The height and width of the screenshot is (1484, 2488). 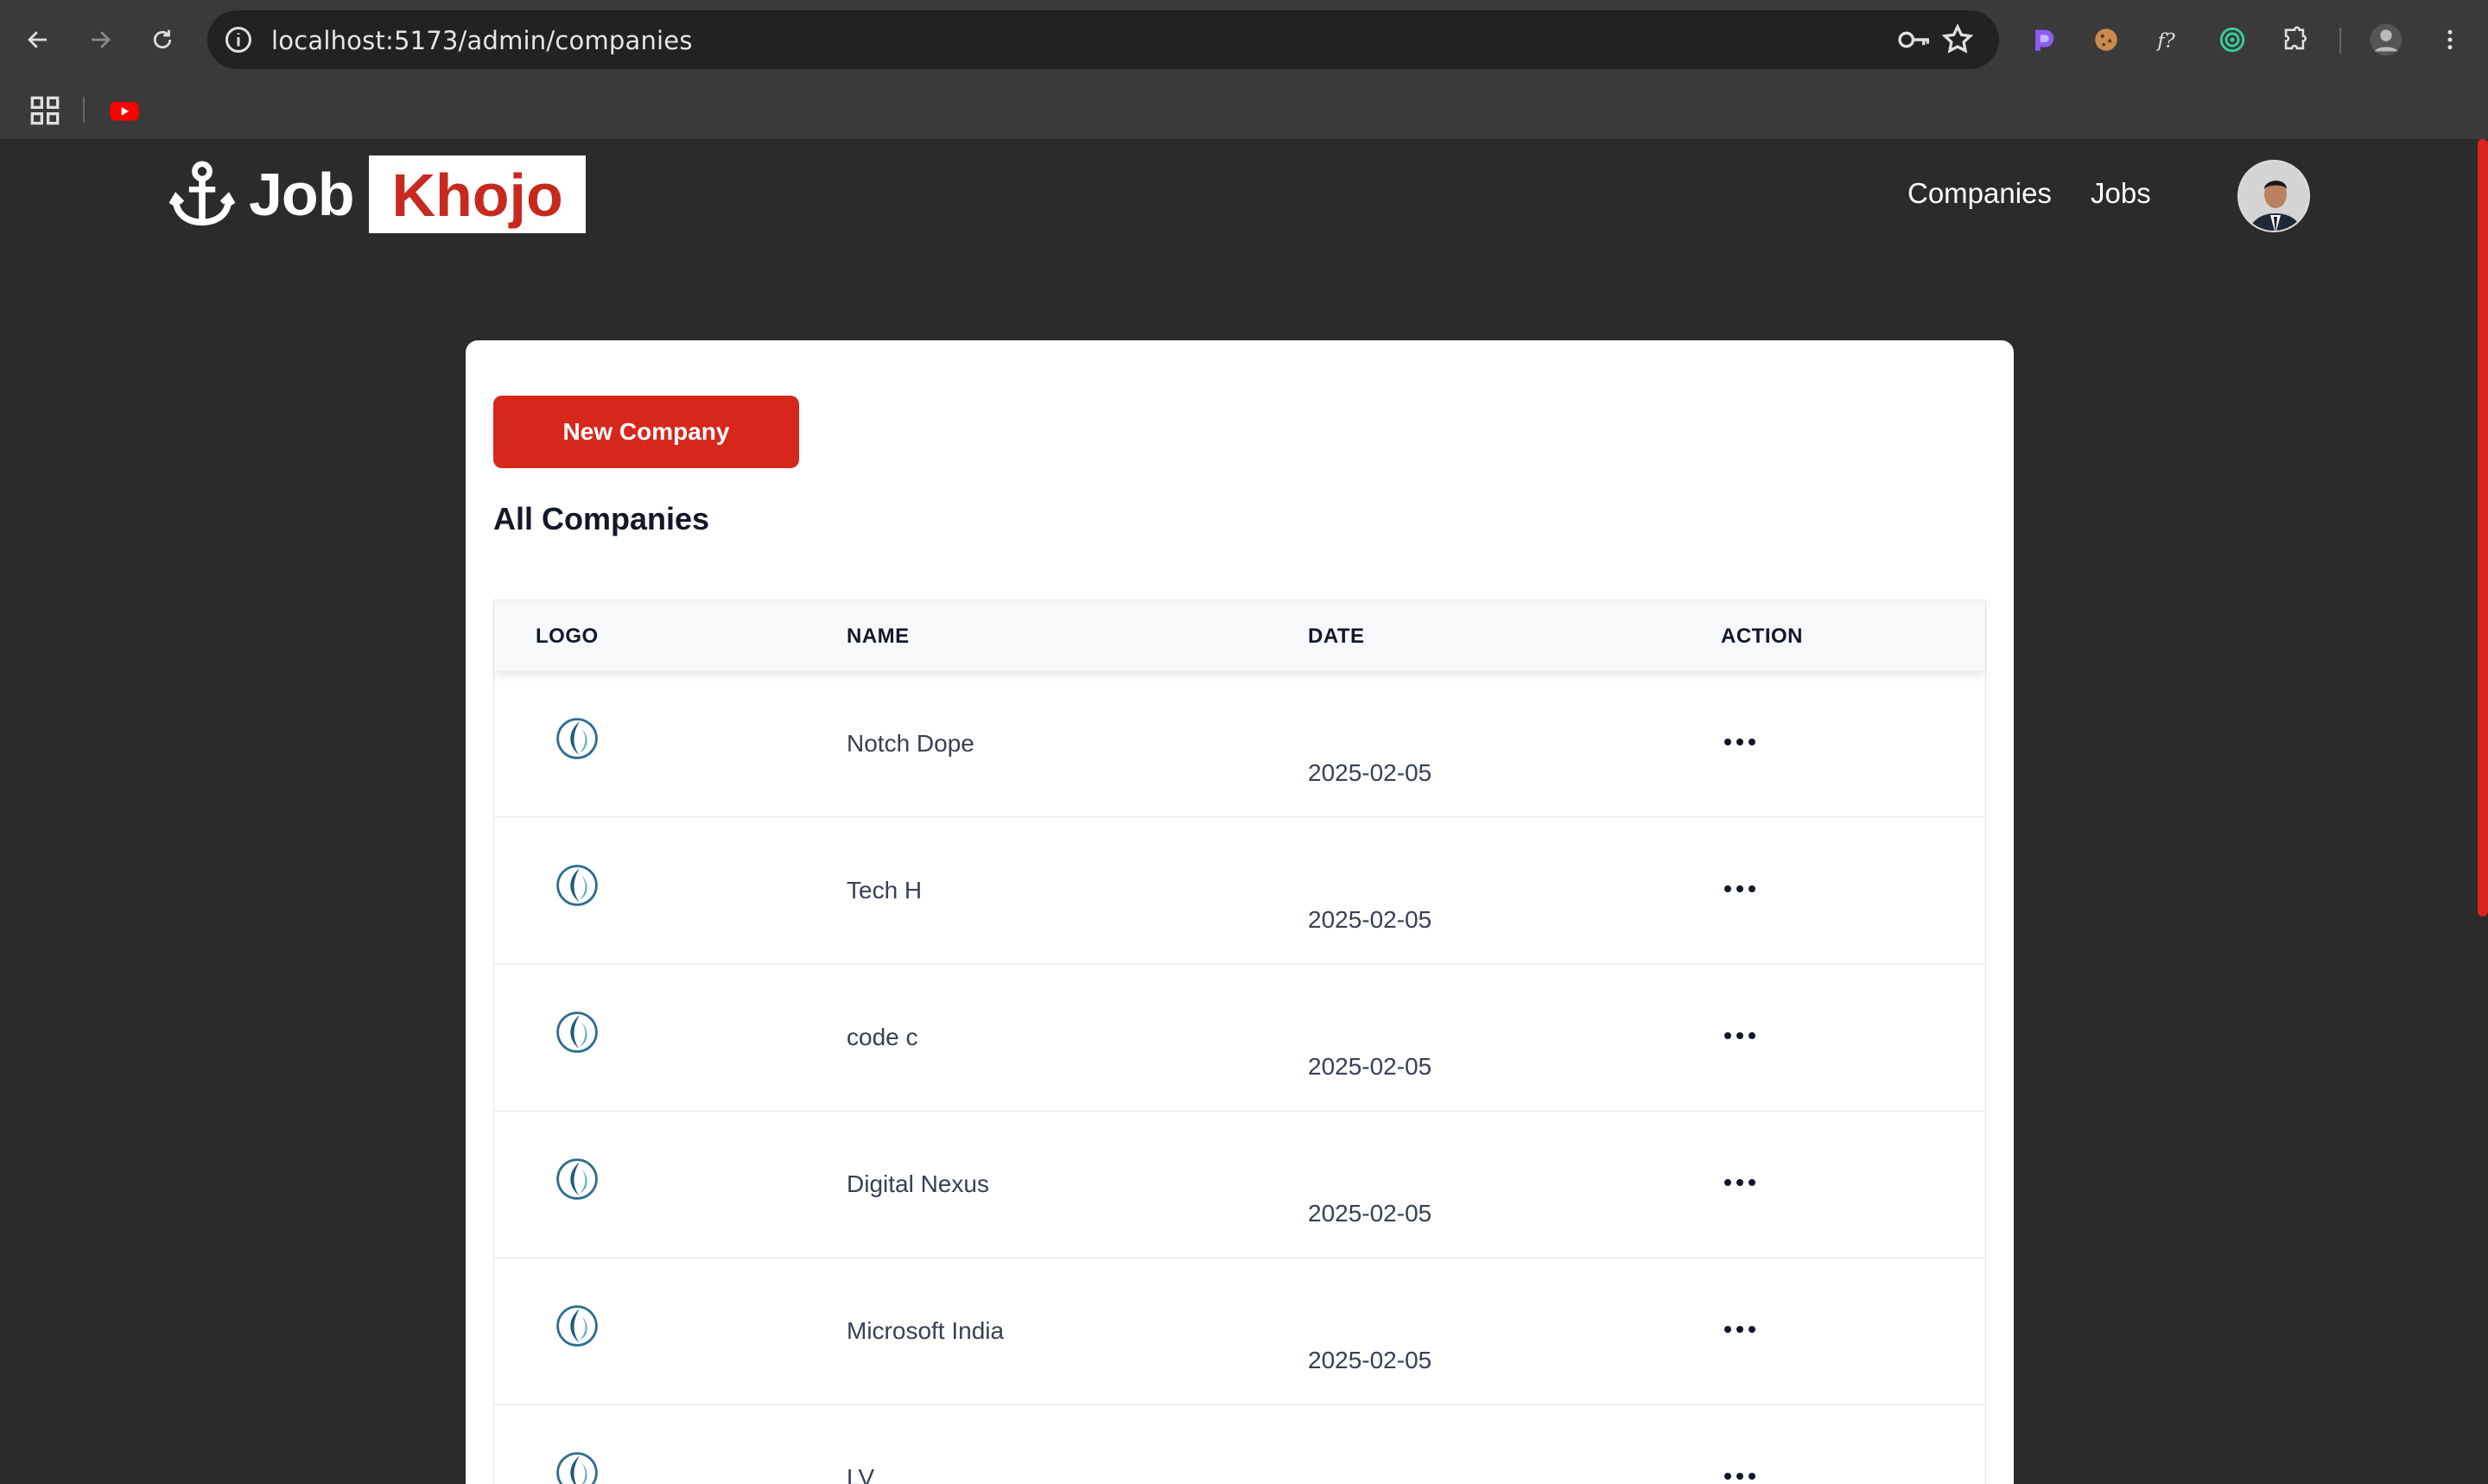 I want to click on nav-link-companies: Companies, so click(x=1979, y=193).